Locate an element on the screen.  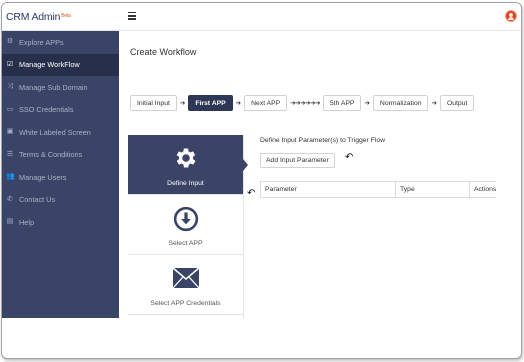
list-icon: ☰ is located at coordinates (10, 154).